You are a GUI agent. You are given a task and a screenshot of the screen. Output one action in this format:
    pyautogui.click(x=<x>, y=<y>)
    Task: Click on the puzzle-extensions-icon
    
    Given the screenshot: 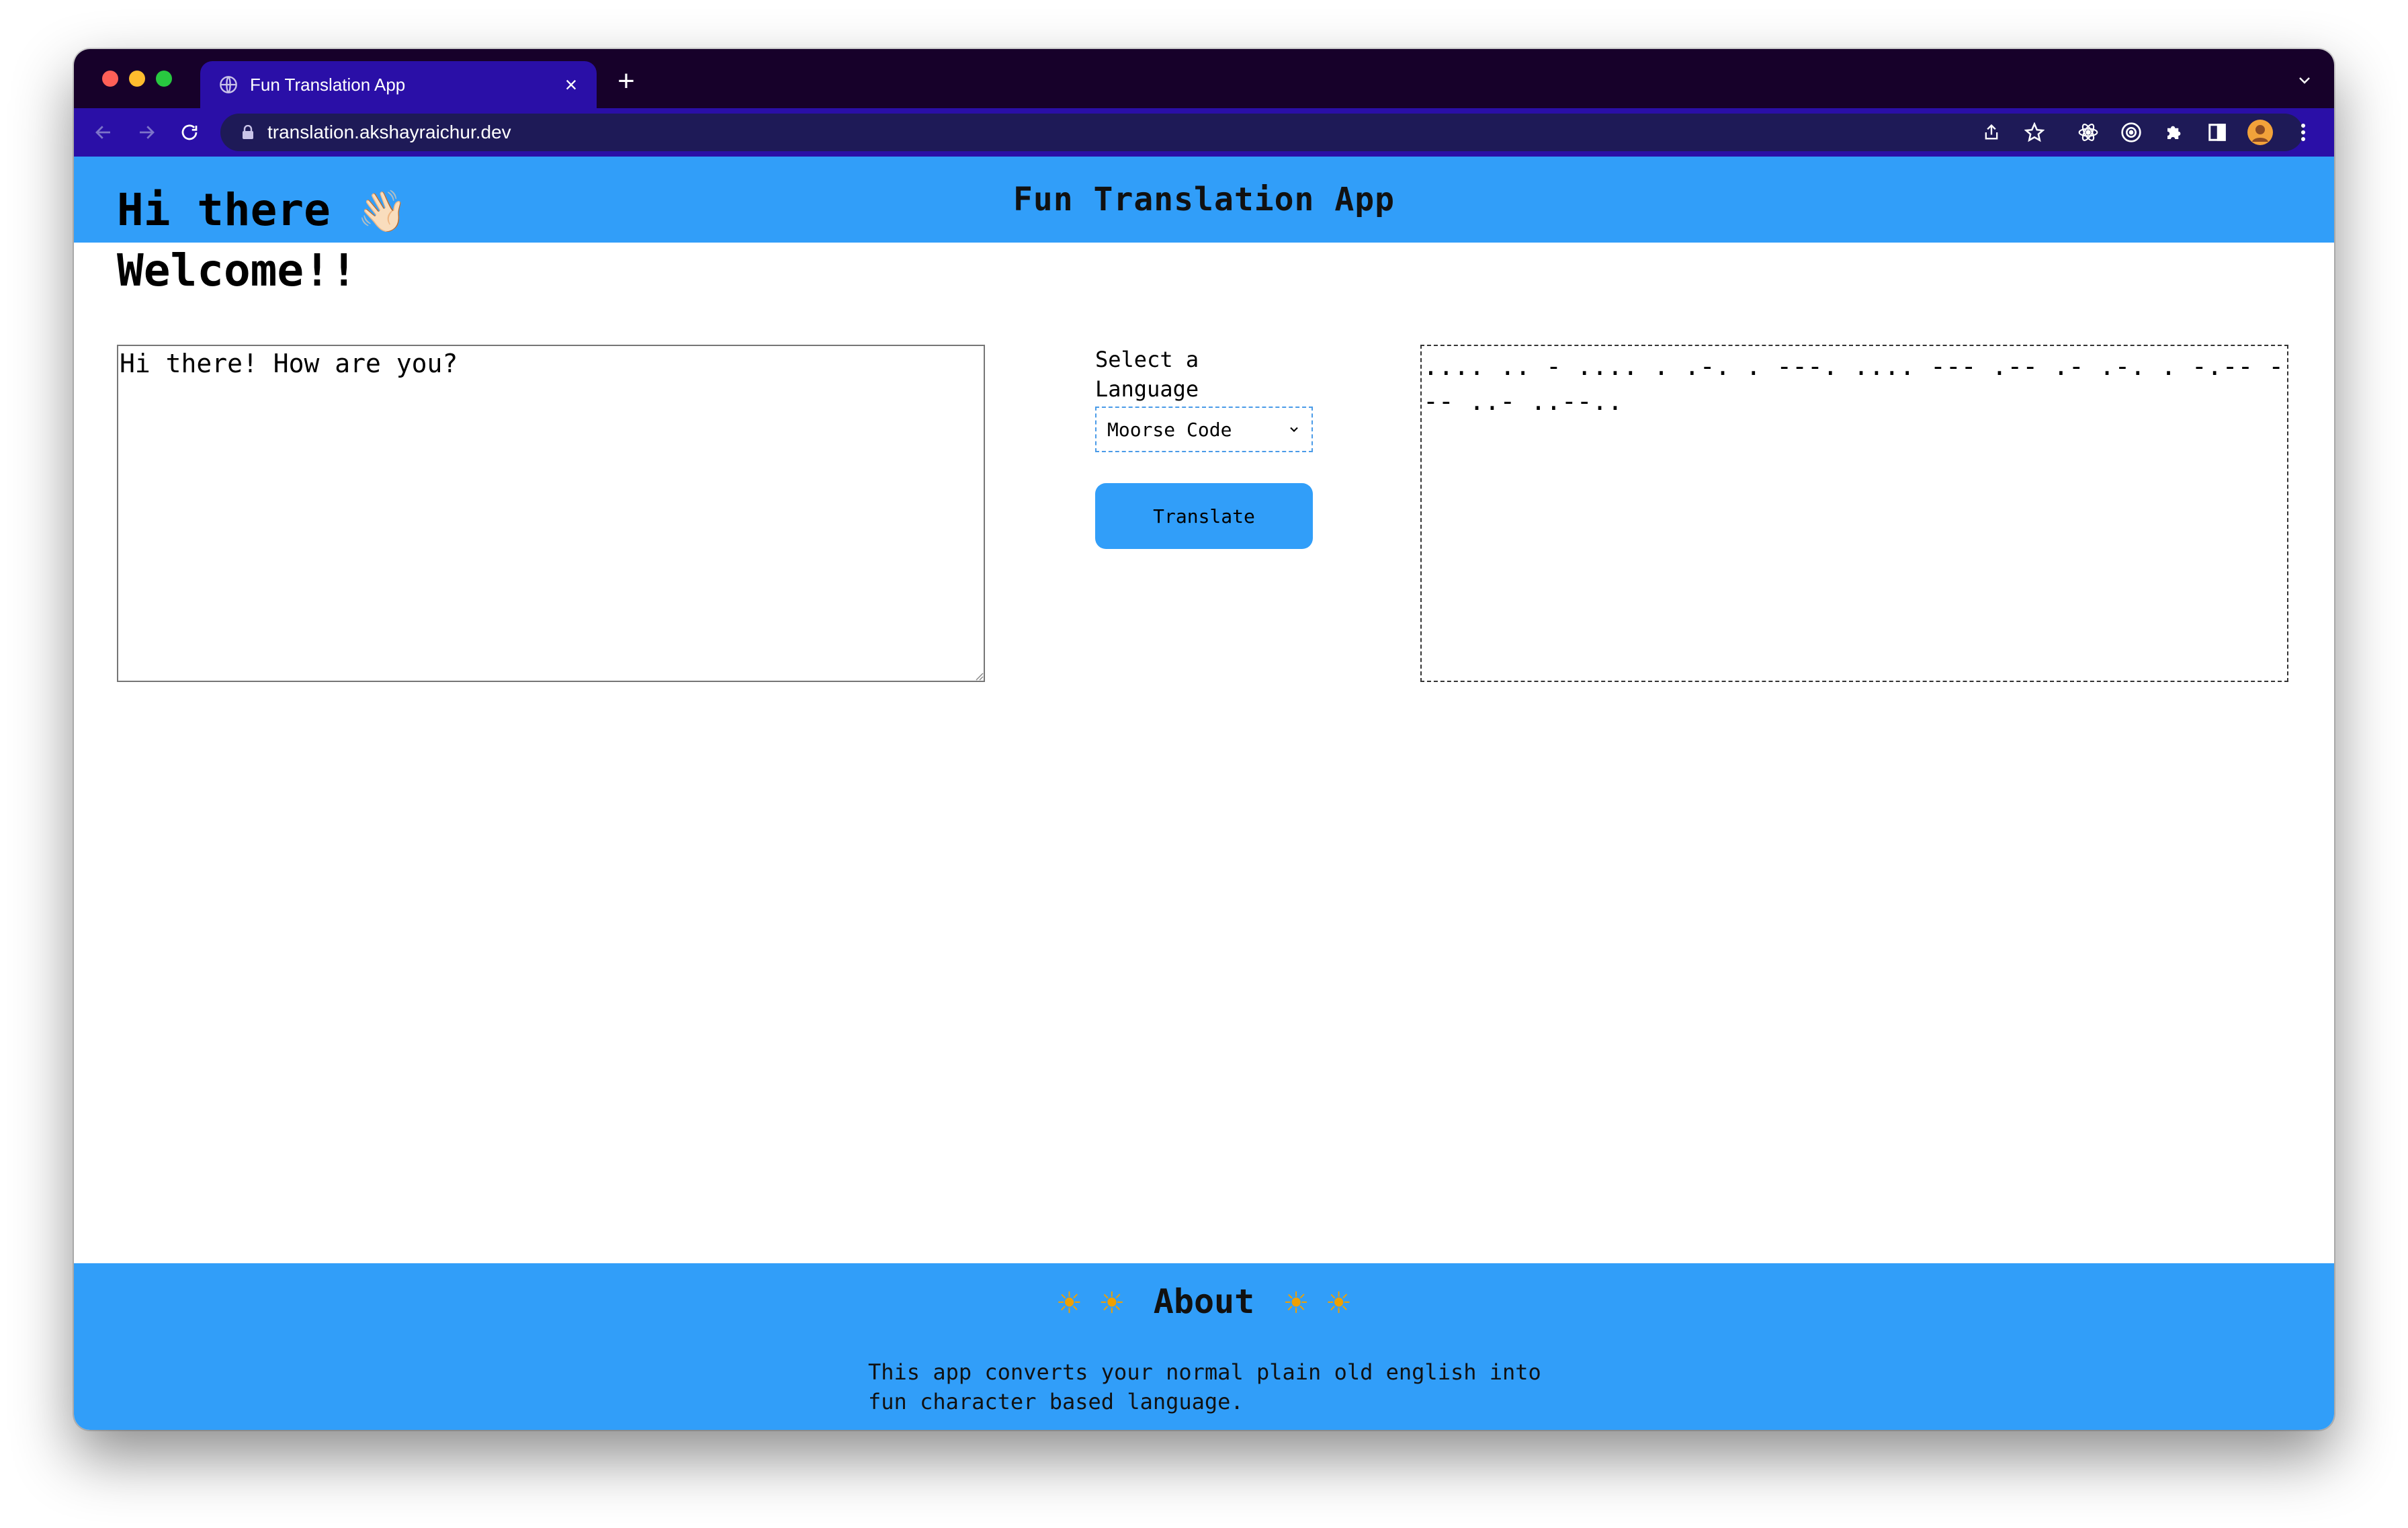 What is the action you would take?
    pyautogui.click(x=2174, y=133)
    